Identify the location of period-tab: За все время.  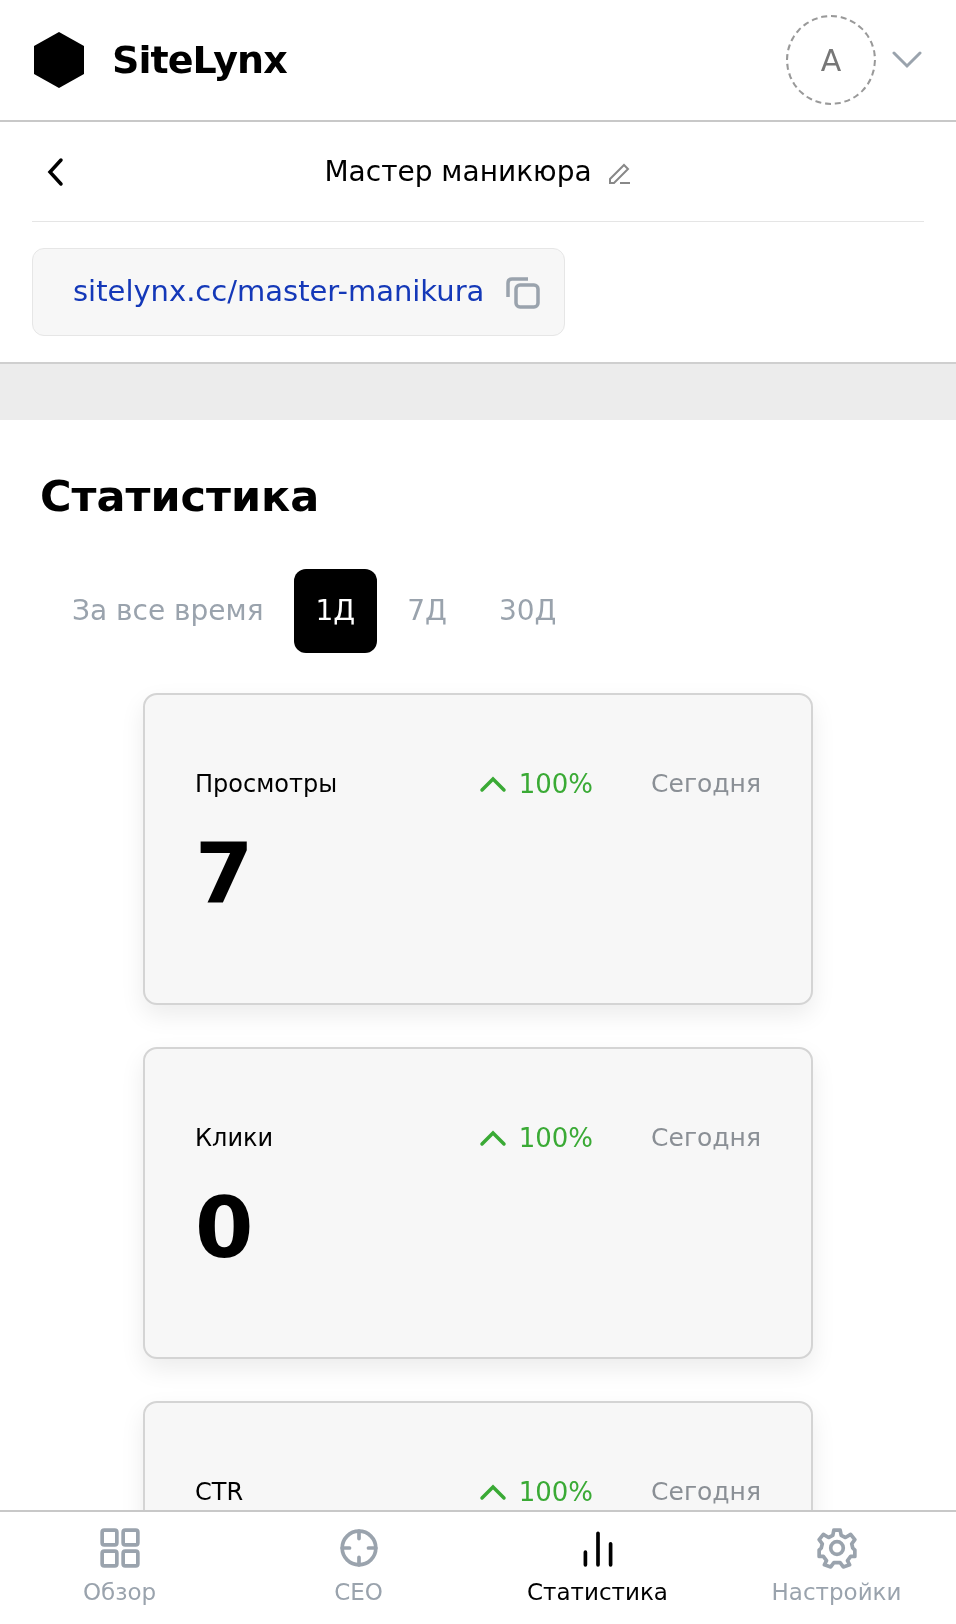
(168, 610).